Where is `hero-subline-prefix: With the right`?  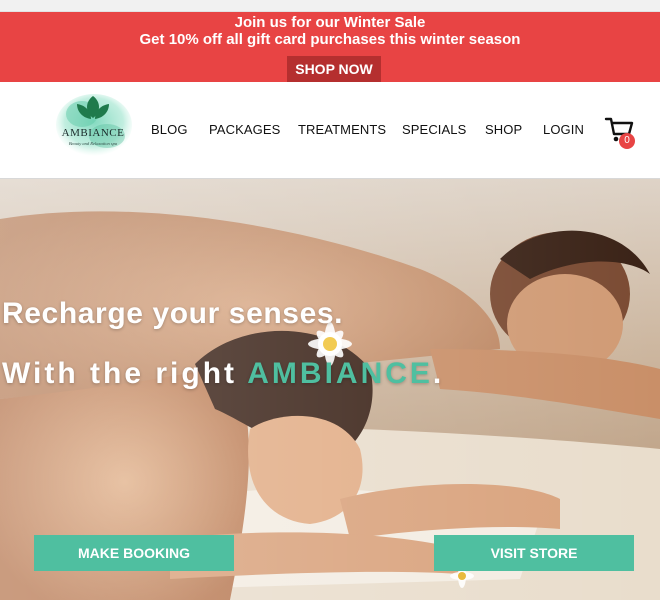 hero-subline-prefix: With the right is located at coordinates (125, 373).